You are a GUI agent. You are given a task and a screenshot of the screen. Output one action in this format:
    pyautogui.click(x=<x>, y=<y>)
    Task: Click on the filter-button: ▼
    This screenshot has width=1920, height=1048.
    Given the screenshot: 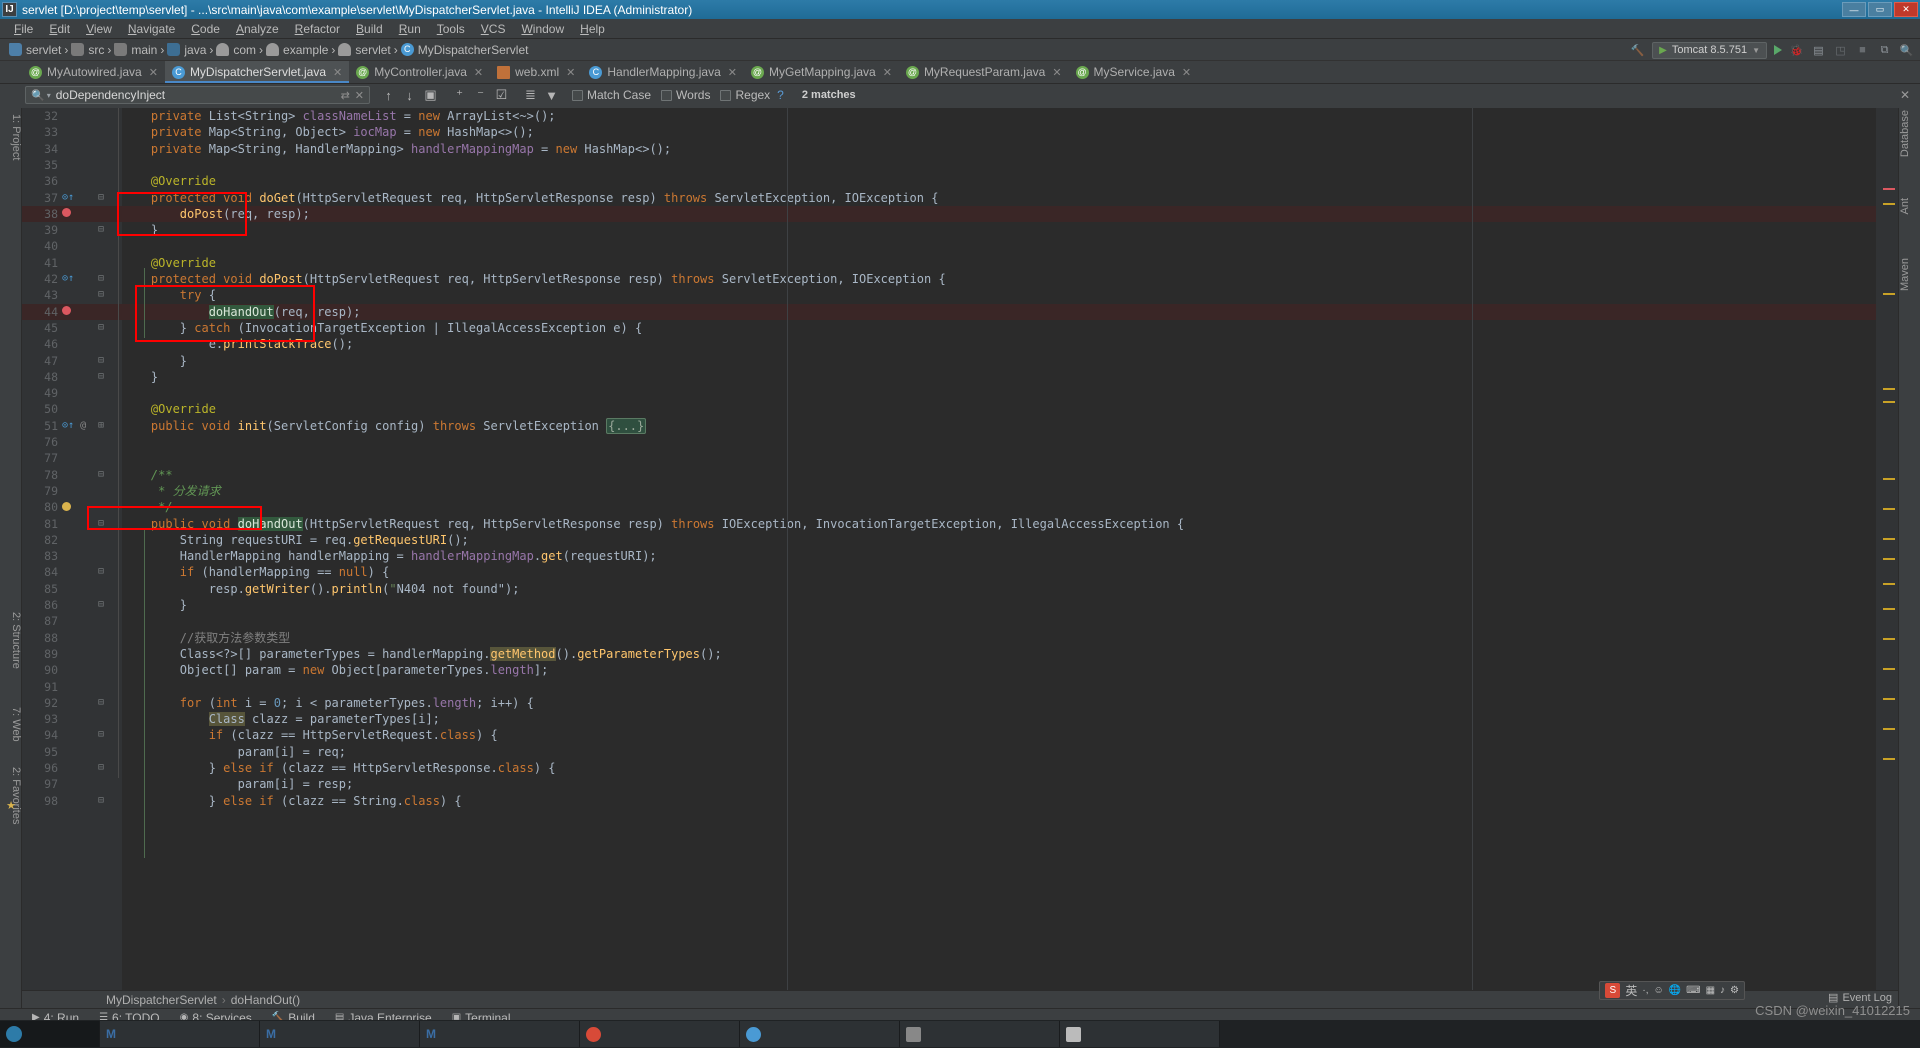 What is the action you would take?
    pyautogui.click(x=551, y=95)
    